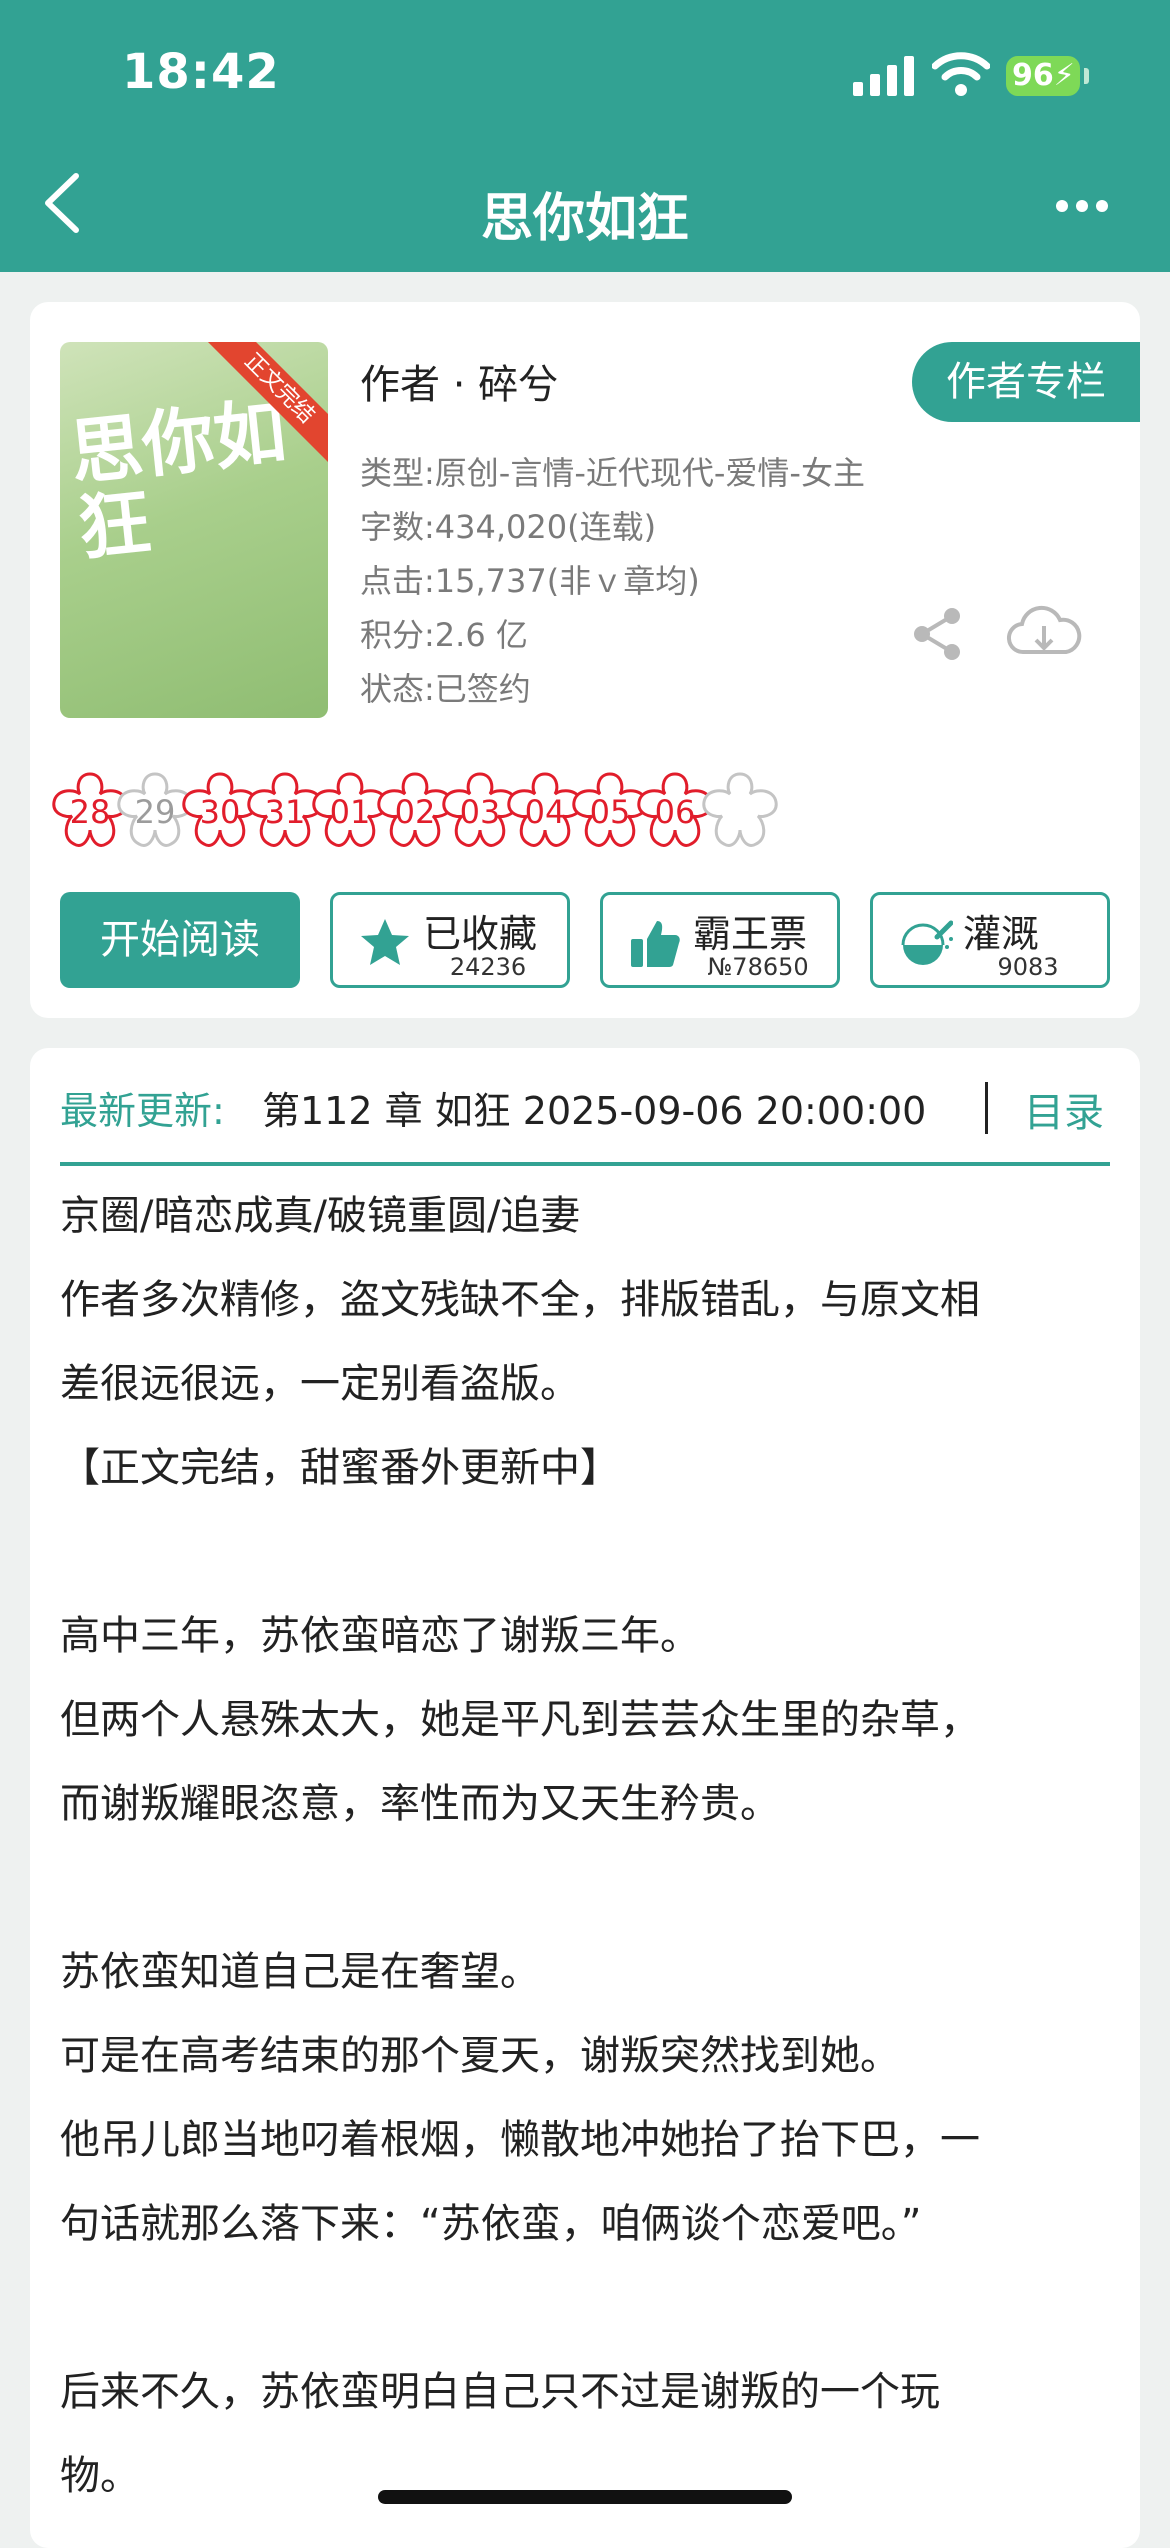 The width and height of the screenshot is (1170, 2548). What do you see at coordinates (488, 967) in the screenshot?
I see `collect-count: 24236` at bounding box center [488, 967].